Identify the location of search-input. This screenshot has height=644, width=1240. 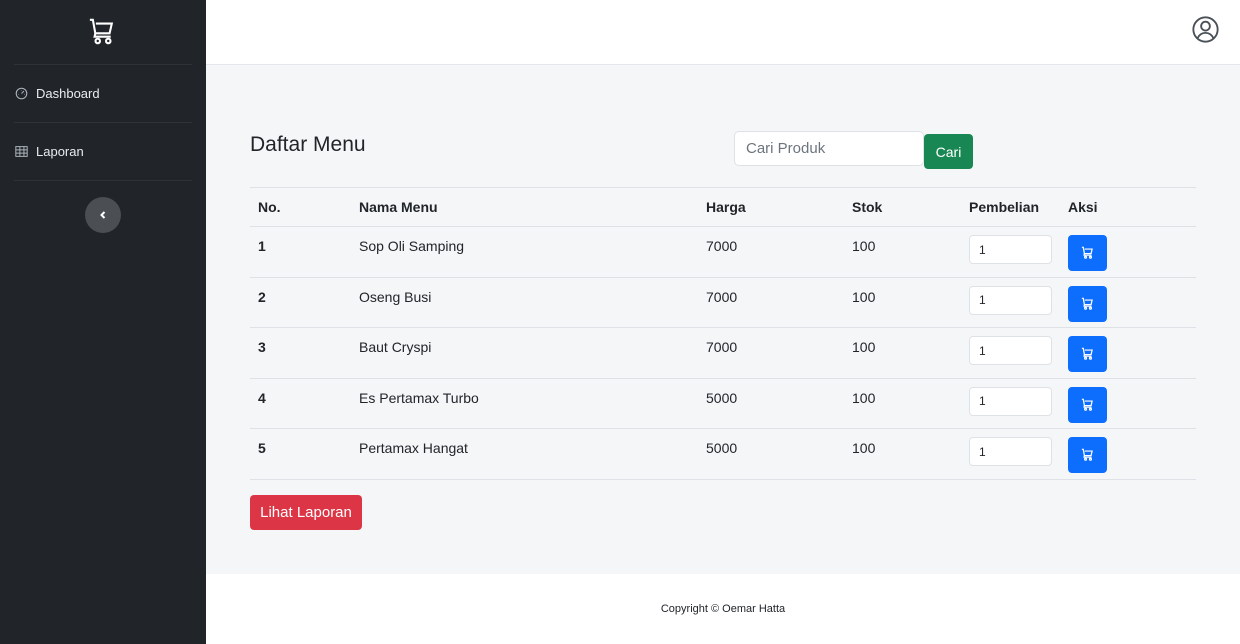
(829, 148).